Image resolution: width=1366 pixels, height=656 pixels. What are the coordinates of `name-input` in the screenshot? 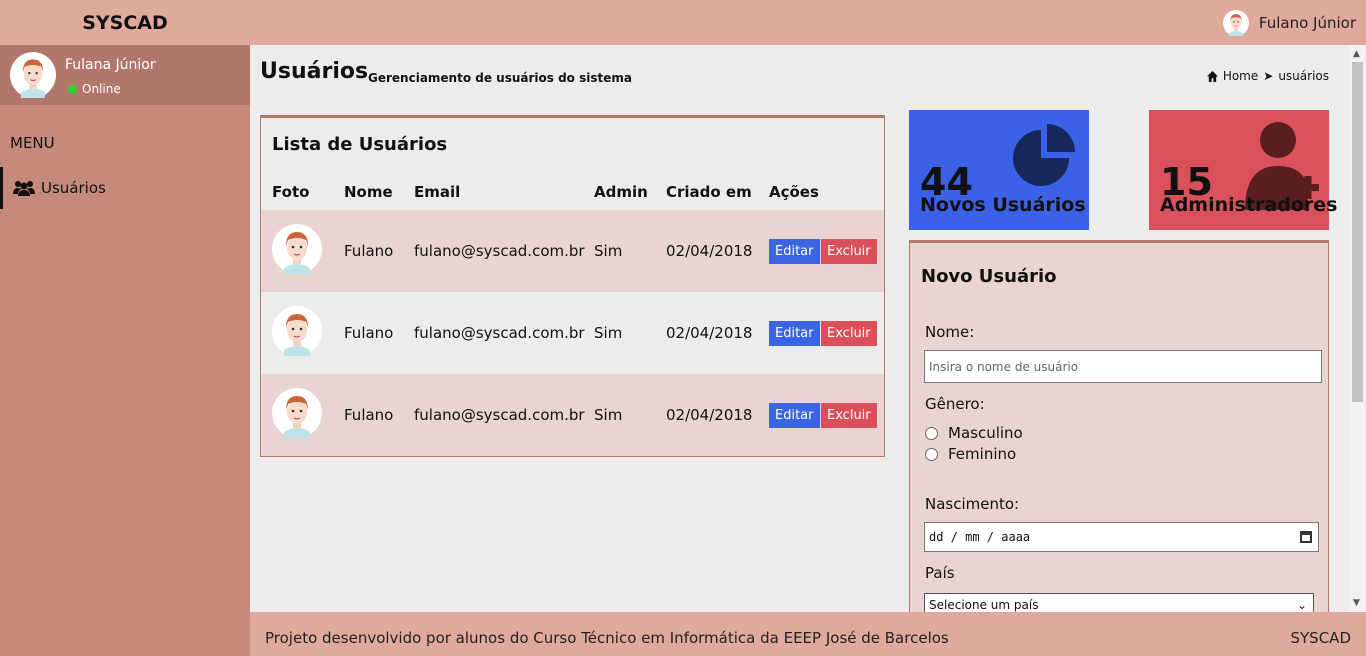 It's located at (1123, 366).